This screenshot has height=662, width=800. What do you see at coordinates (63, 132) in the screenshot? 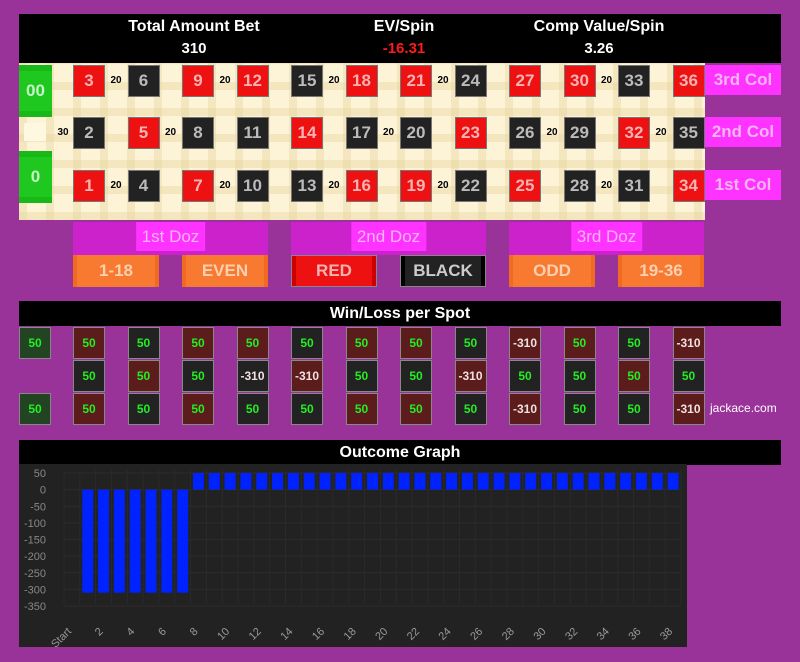
I see `chip: 30` at bounding box center [63, 132].